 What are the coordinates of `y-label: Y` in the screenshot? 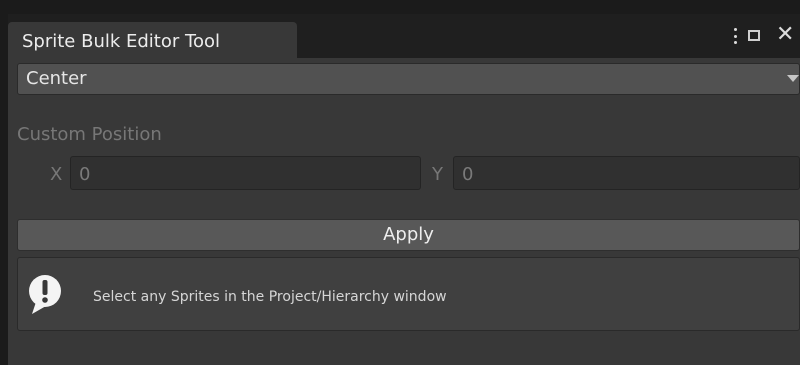 It's located at (437, 174).